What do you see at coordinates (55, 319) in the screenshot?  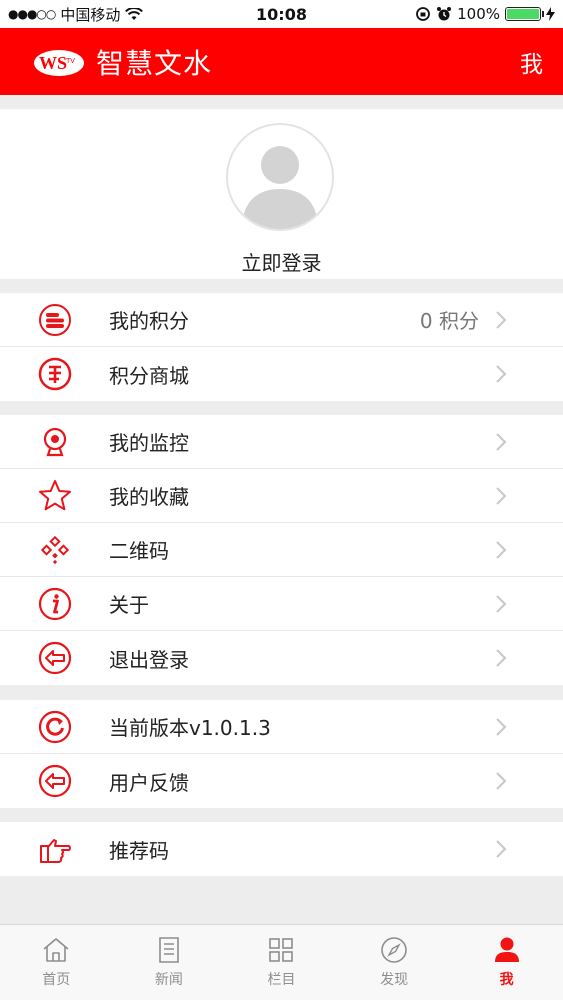 I see `coins-icon` at bounding box center [55, 319].